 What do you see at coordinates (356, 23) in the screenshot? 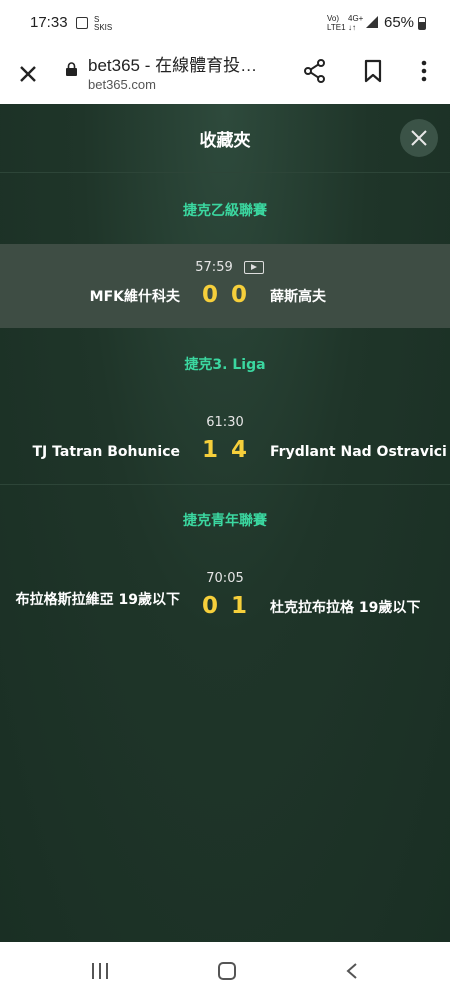
I see `4g-indicator: 4G+ ↓↑` at bounding box center [356, 23].